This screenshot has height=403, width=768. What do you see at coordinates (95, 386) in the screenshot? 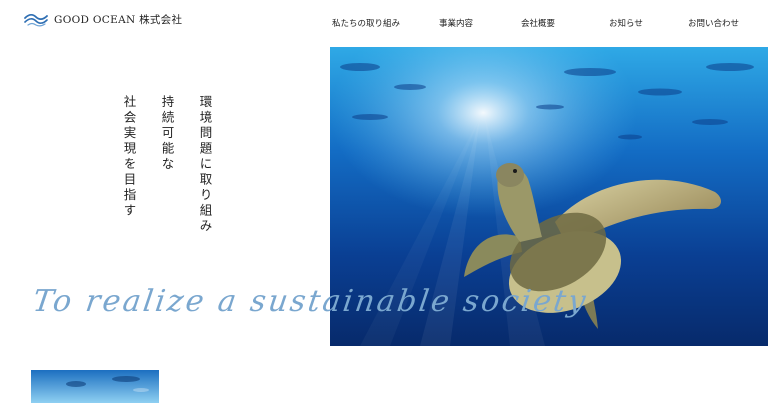
I see `section-thumbnail-image` at bounding box center [95, 386].